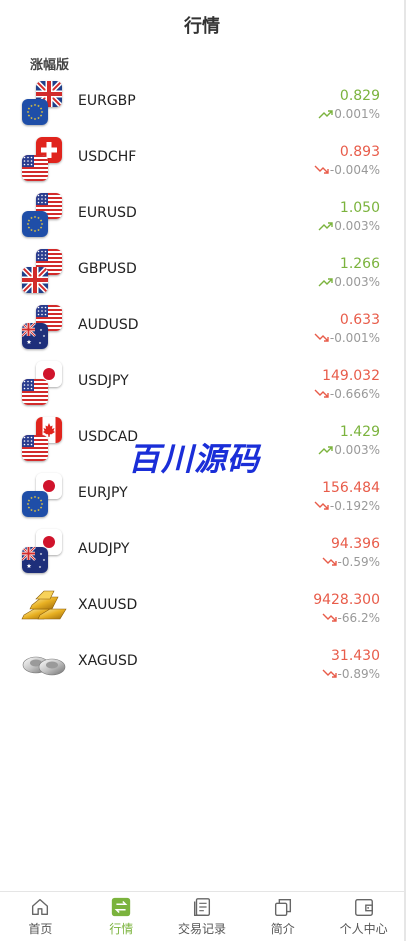  I want to click on quote-change: -0.192%, so click(347, 506).